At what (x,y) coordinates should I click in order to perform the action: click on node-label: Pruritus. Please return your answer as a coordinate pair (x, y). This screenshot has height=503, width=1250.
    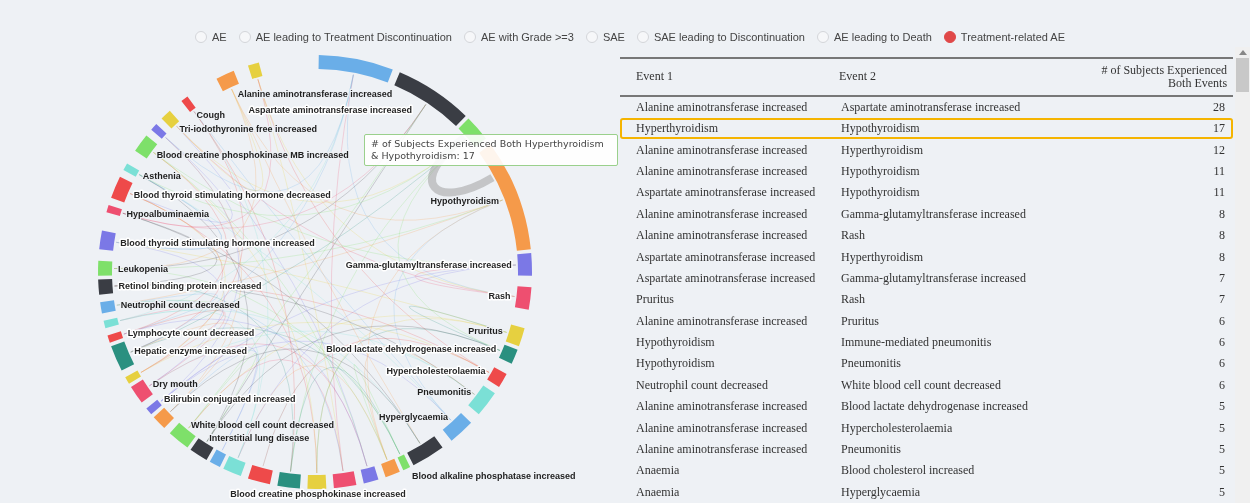
    Looking at the image, I should click on (485, 330).